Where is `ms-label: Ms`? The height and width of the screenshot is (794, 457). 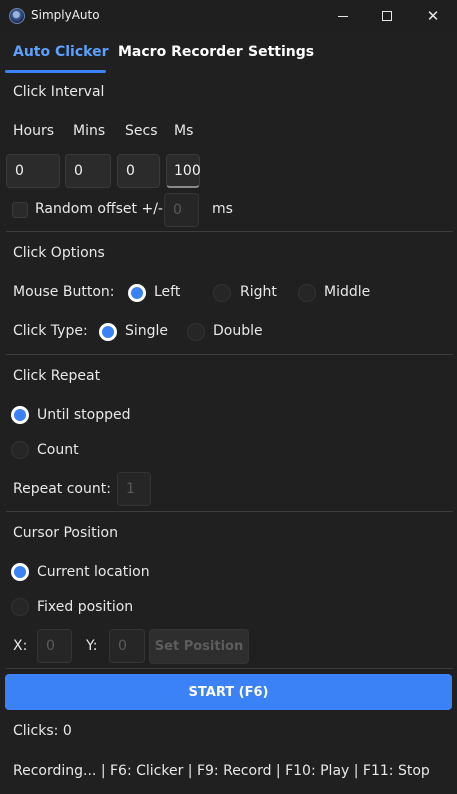 ms-label: Ms is located at coordinates (184, 131).